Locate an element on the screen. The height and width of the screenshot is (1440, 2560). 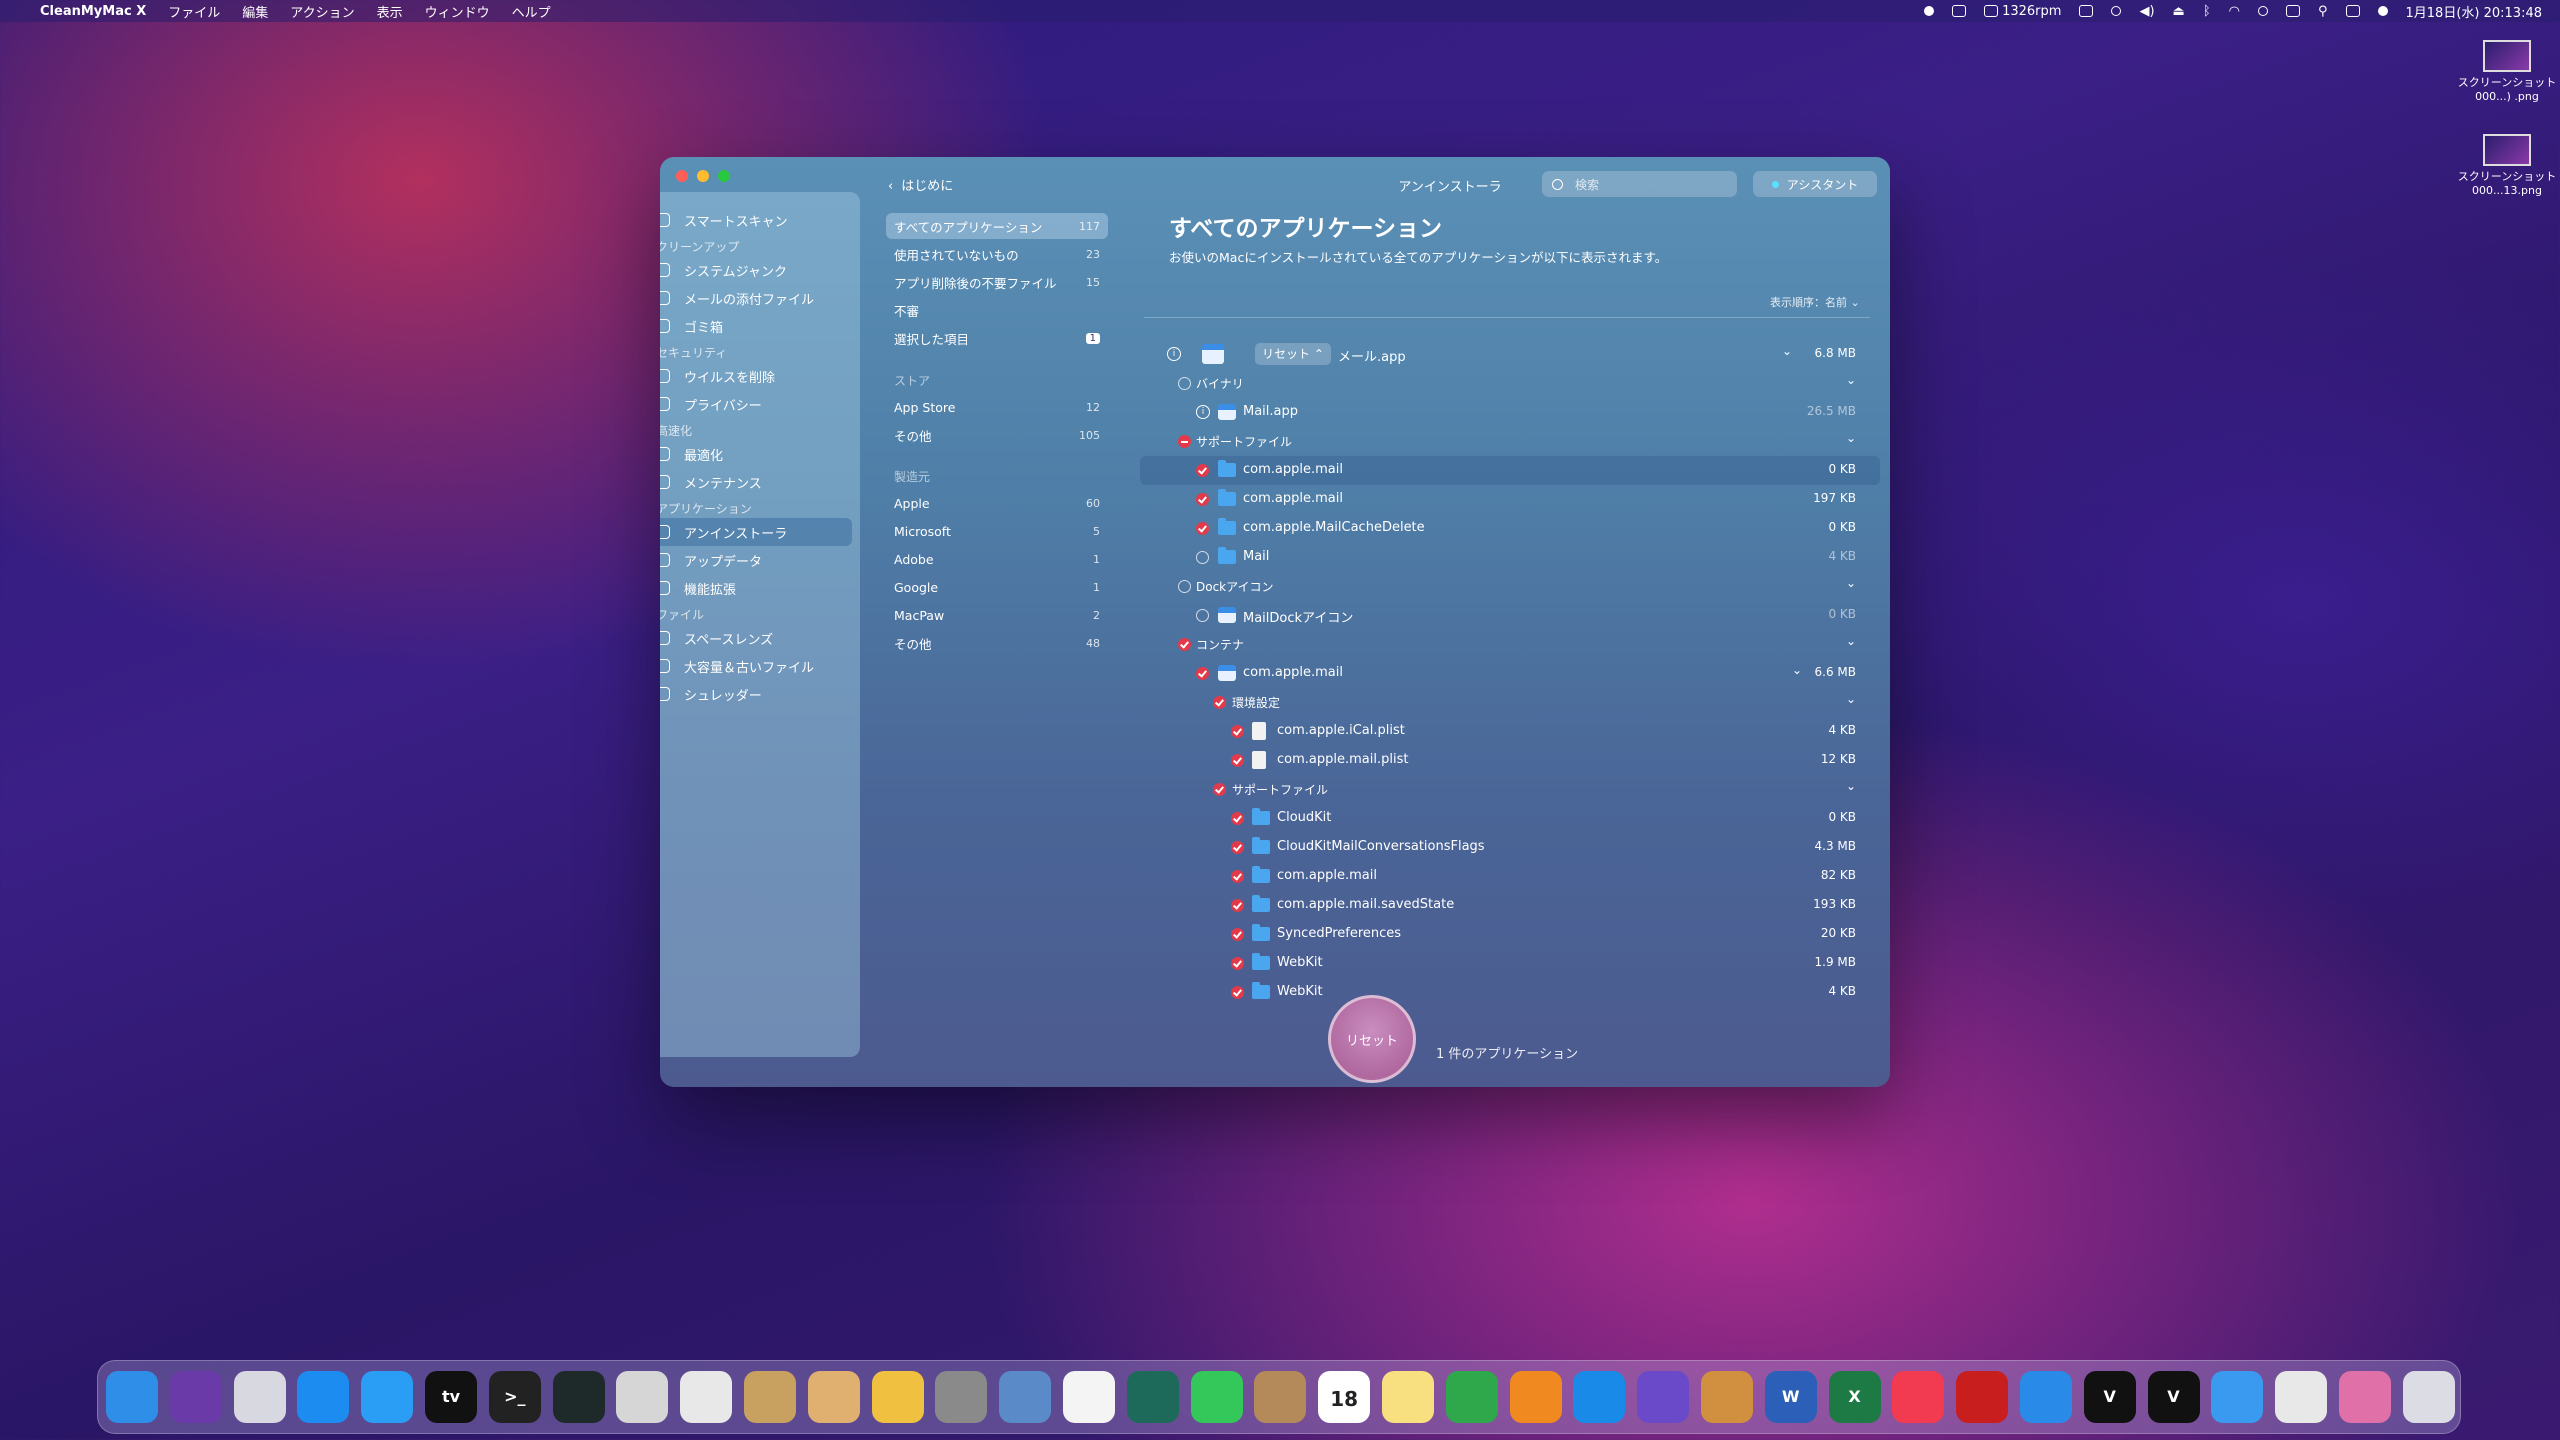
file-row: com.apple.MailCacheDelete 0 KB is located at coordinates (1510, 528).